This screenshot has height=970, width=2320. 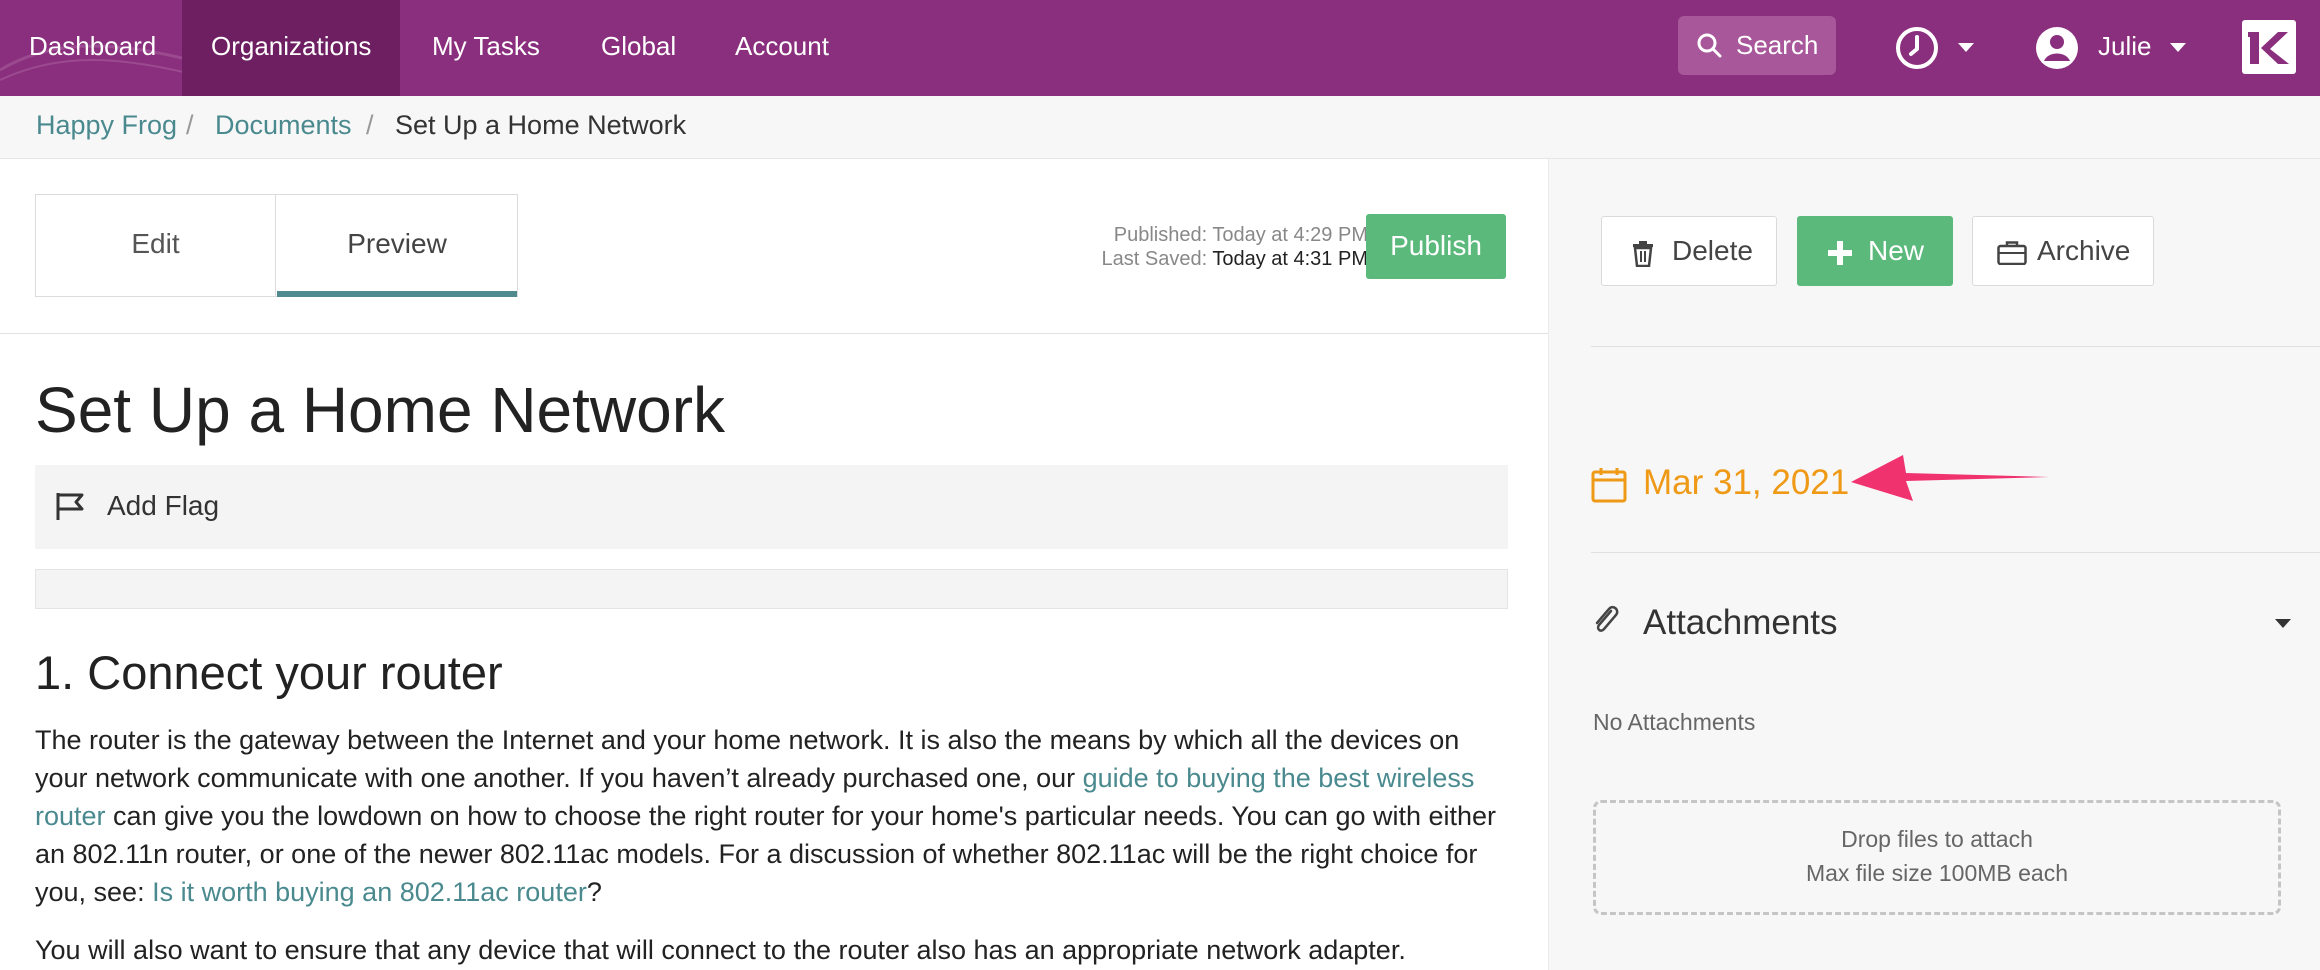 What do you see at coordinates (156, 245) in the screenshot?
I see `tab-edit: Edit` at bounding box center [156, 245].